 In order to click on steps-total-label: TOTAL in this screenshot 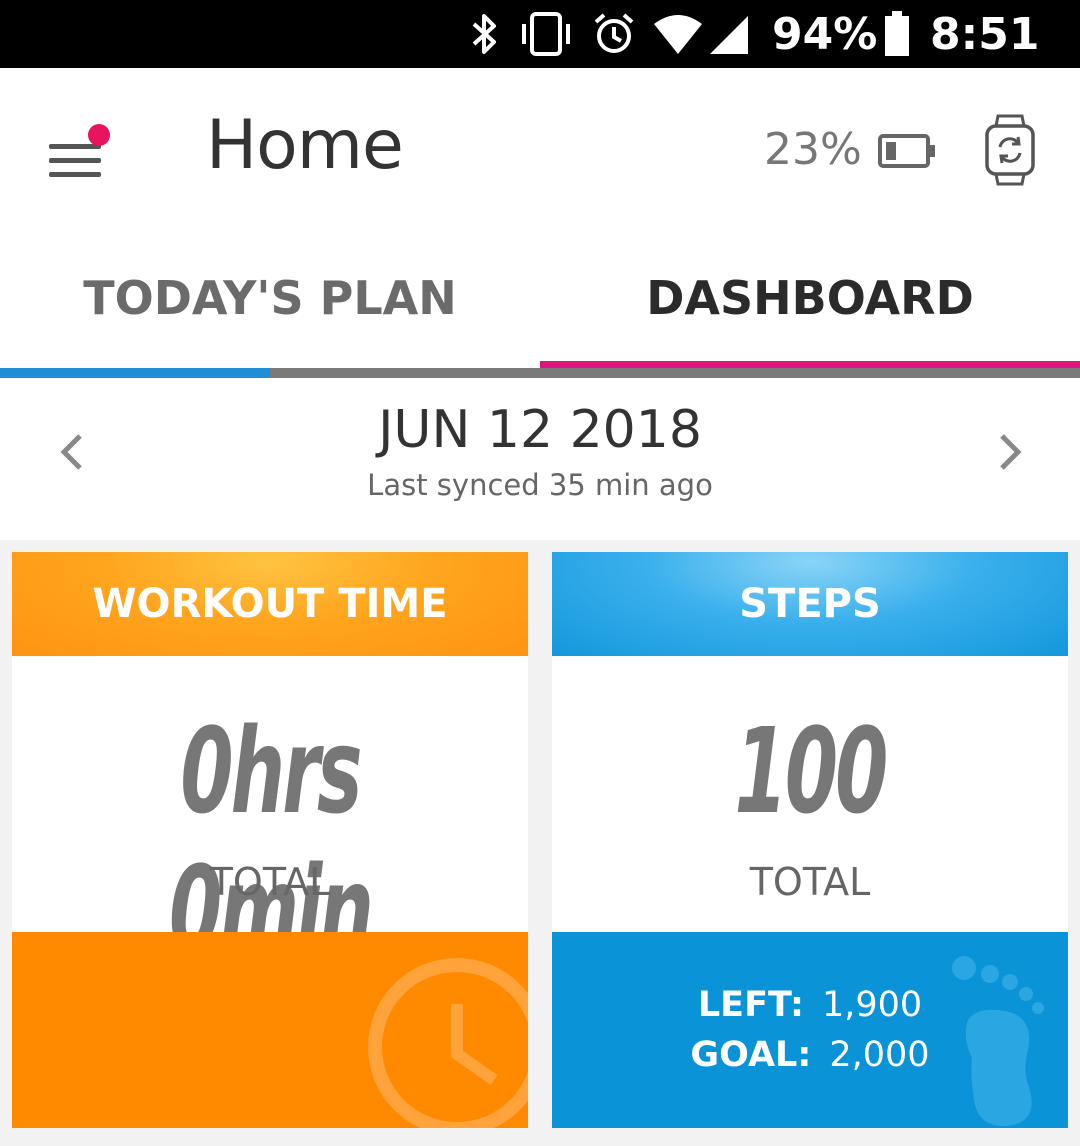, I will do `click(810, 882)`.